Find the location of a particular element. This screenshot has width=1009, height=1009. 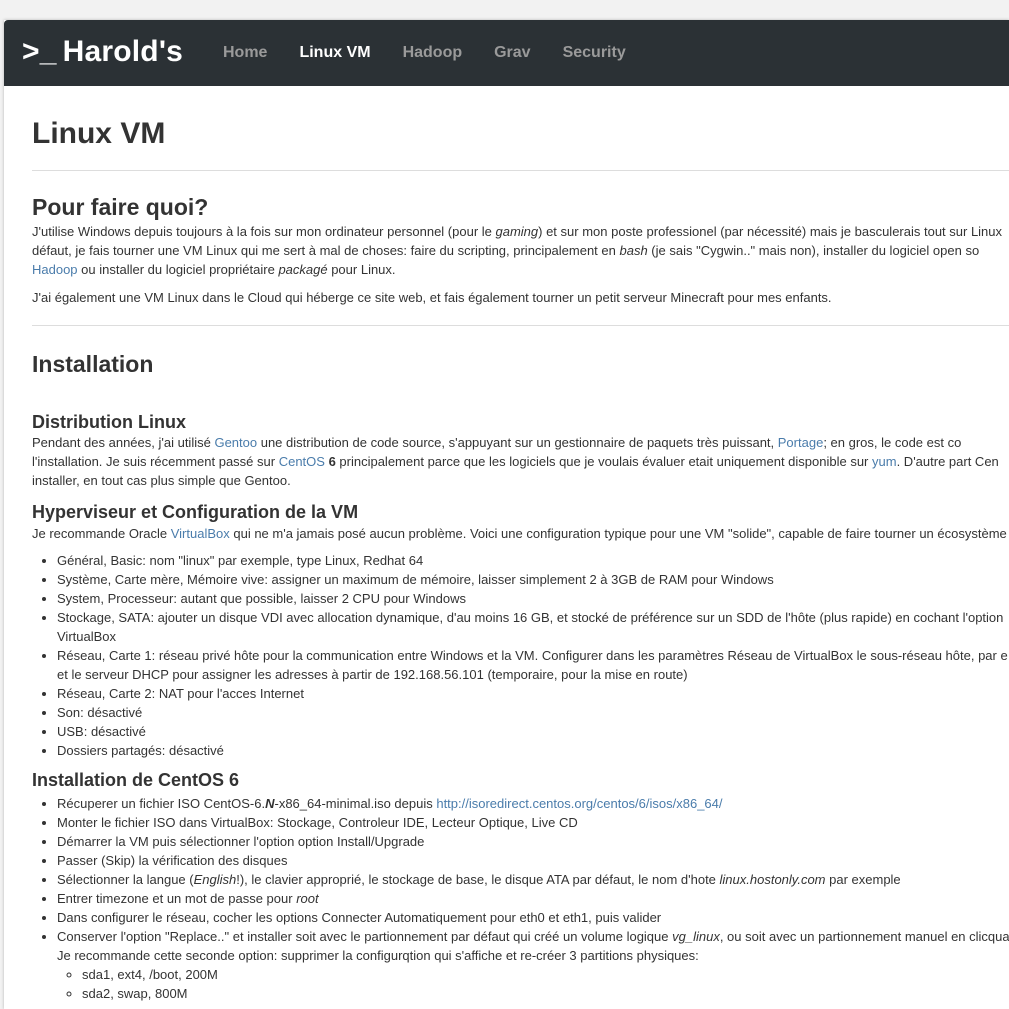

hadoop-link: Hadoop is located at coordinates (55, 269).